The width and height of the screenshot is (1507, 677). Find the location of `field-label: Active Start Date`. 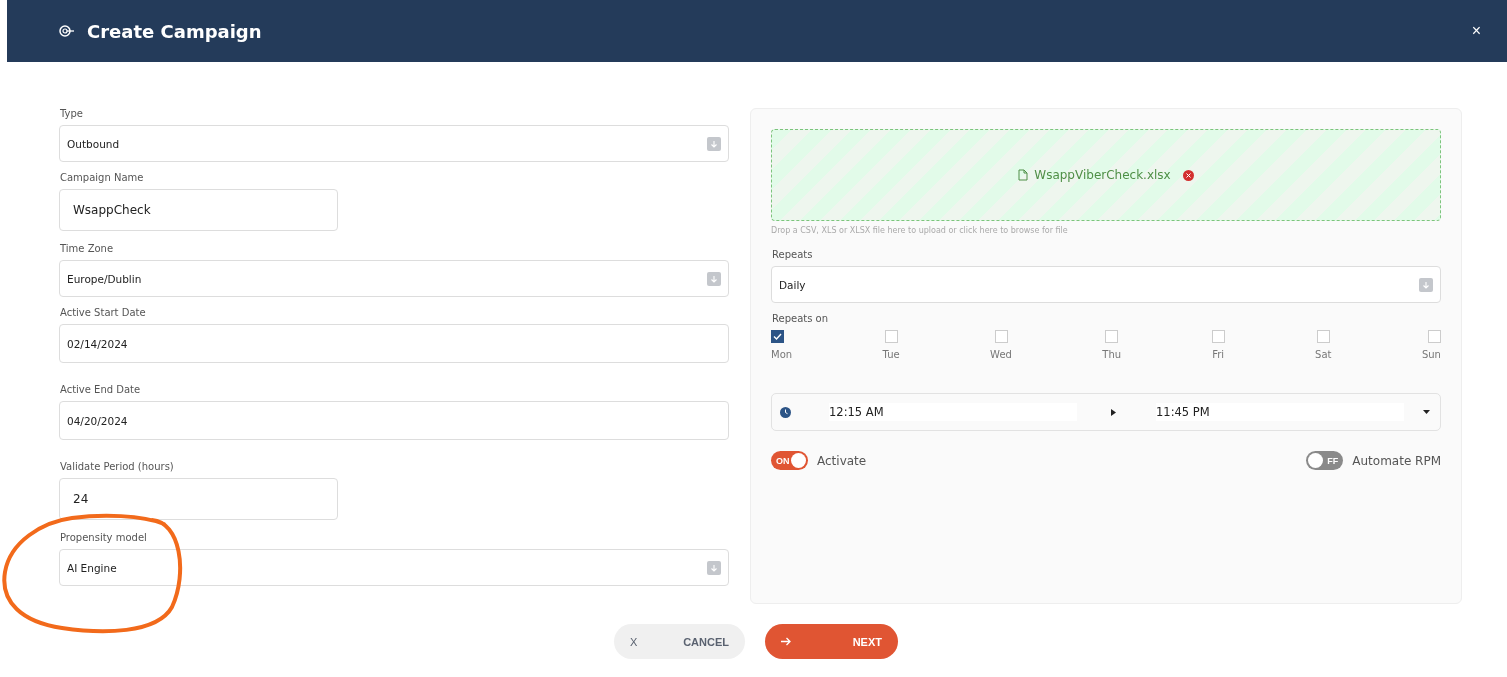

field-label: Active Start Date is located at coordinates (103, 313).